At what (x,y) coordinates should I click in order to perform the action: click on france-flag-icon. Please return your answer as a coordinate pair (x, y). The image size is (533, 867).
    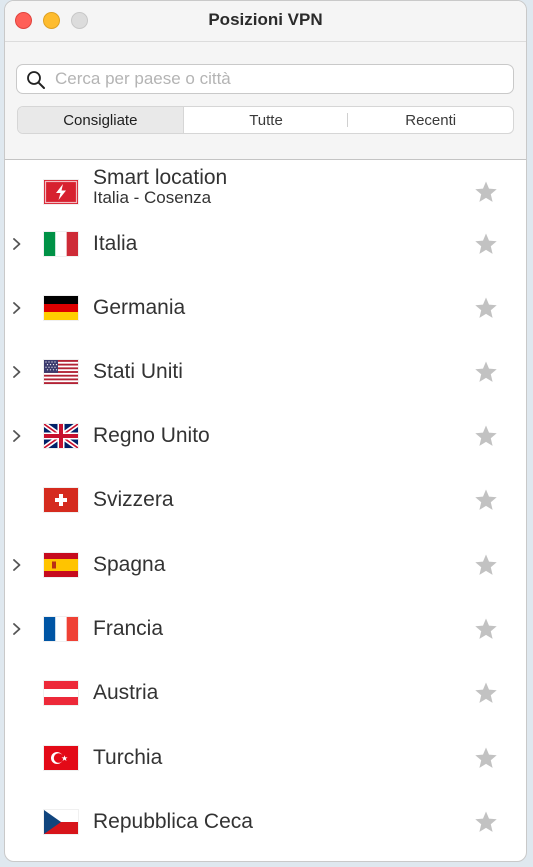
    Looking at the image, I should click on (61, 629).